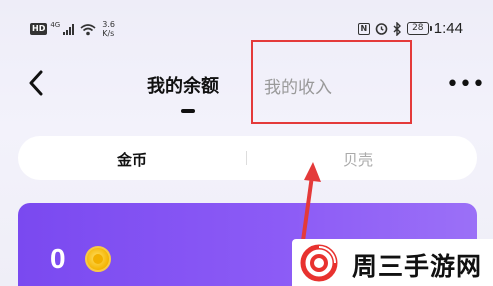 The width and height of the screenshot is (493, 286). Describe the element at coordinates (246, 30) in the screenshot. I see `status-bar: HD 4G 3.6 K/s N 28 1:44` at that location.